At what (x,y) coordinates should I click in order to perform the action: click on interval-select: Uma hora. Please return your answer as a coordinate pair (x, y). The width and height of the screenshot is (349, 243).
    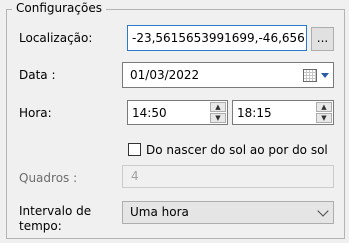
    Looking at the image, I should click on (228, 212).